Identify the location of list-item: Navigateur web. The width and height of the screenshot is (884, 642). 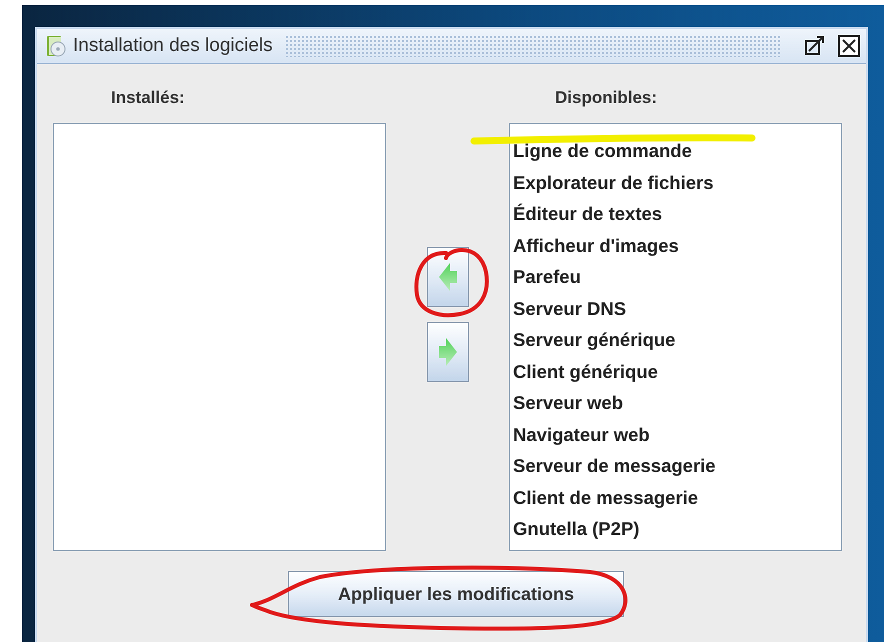
(675, 434).